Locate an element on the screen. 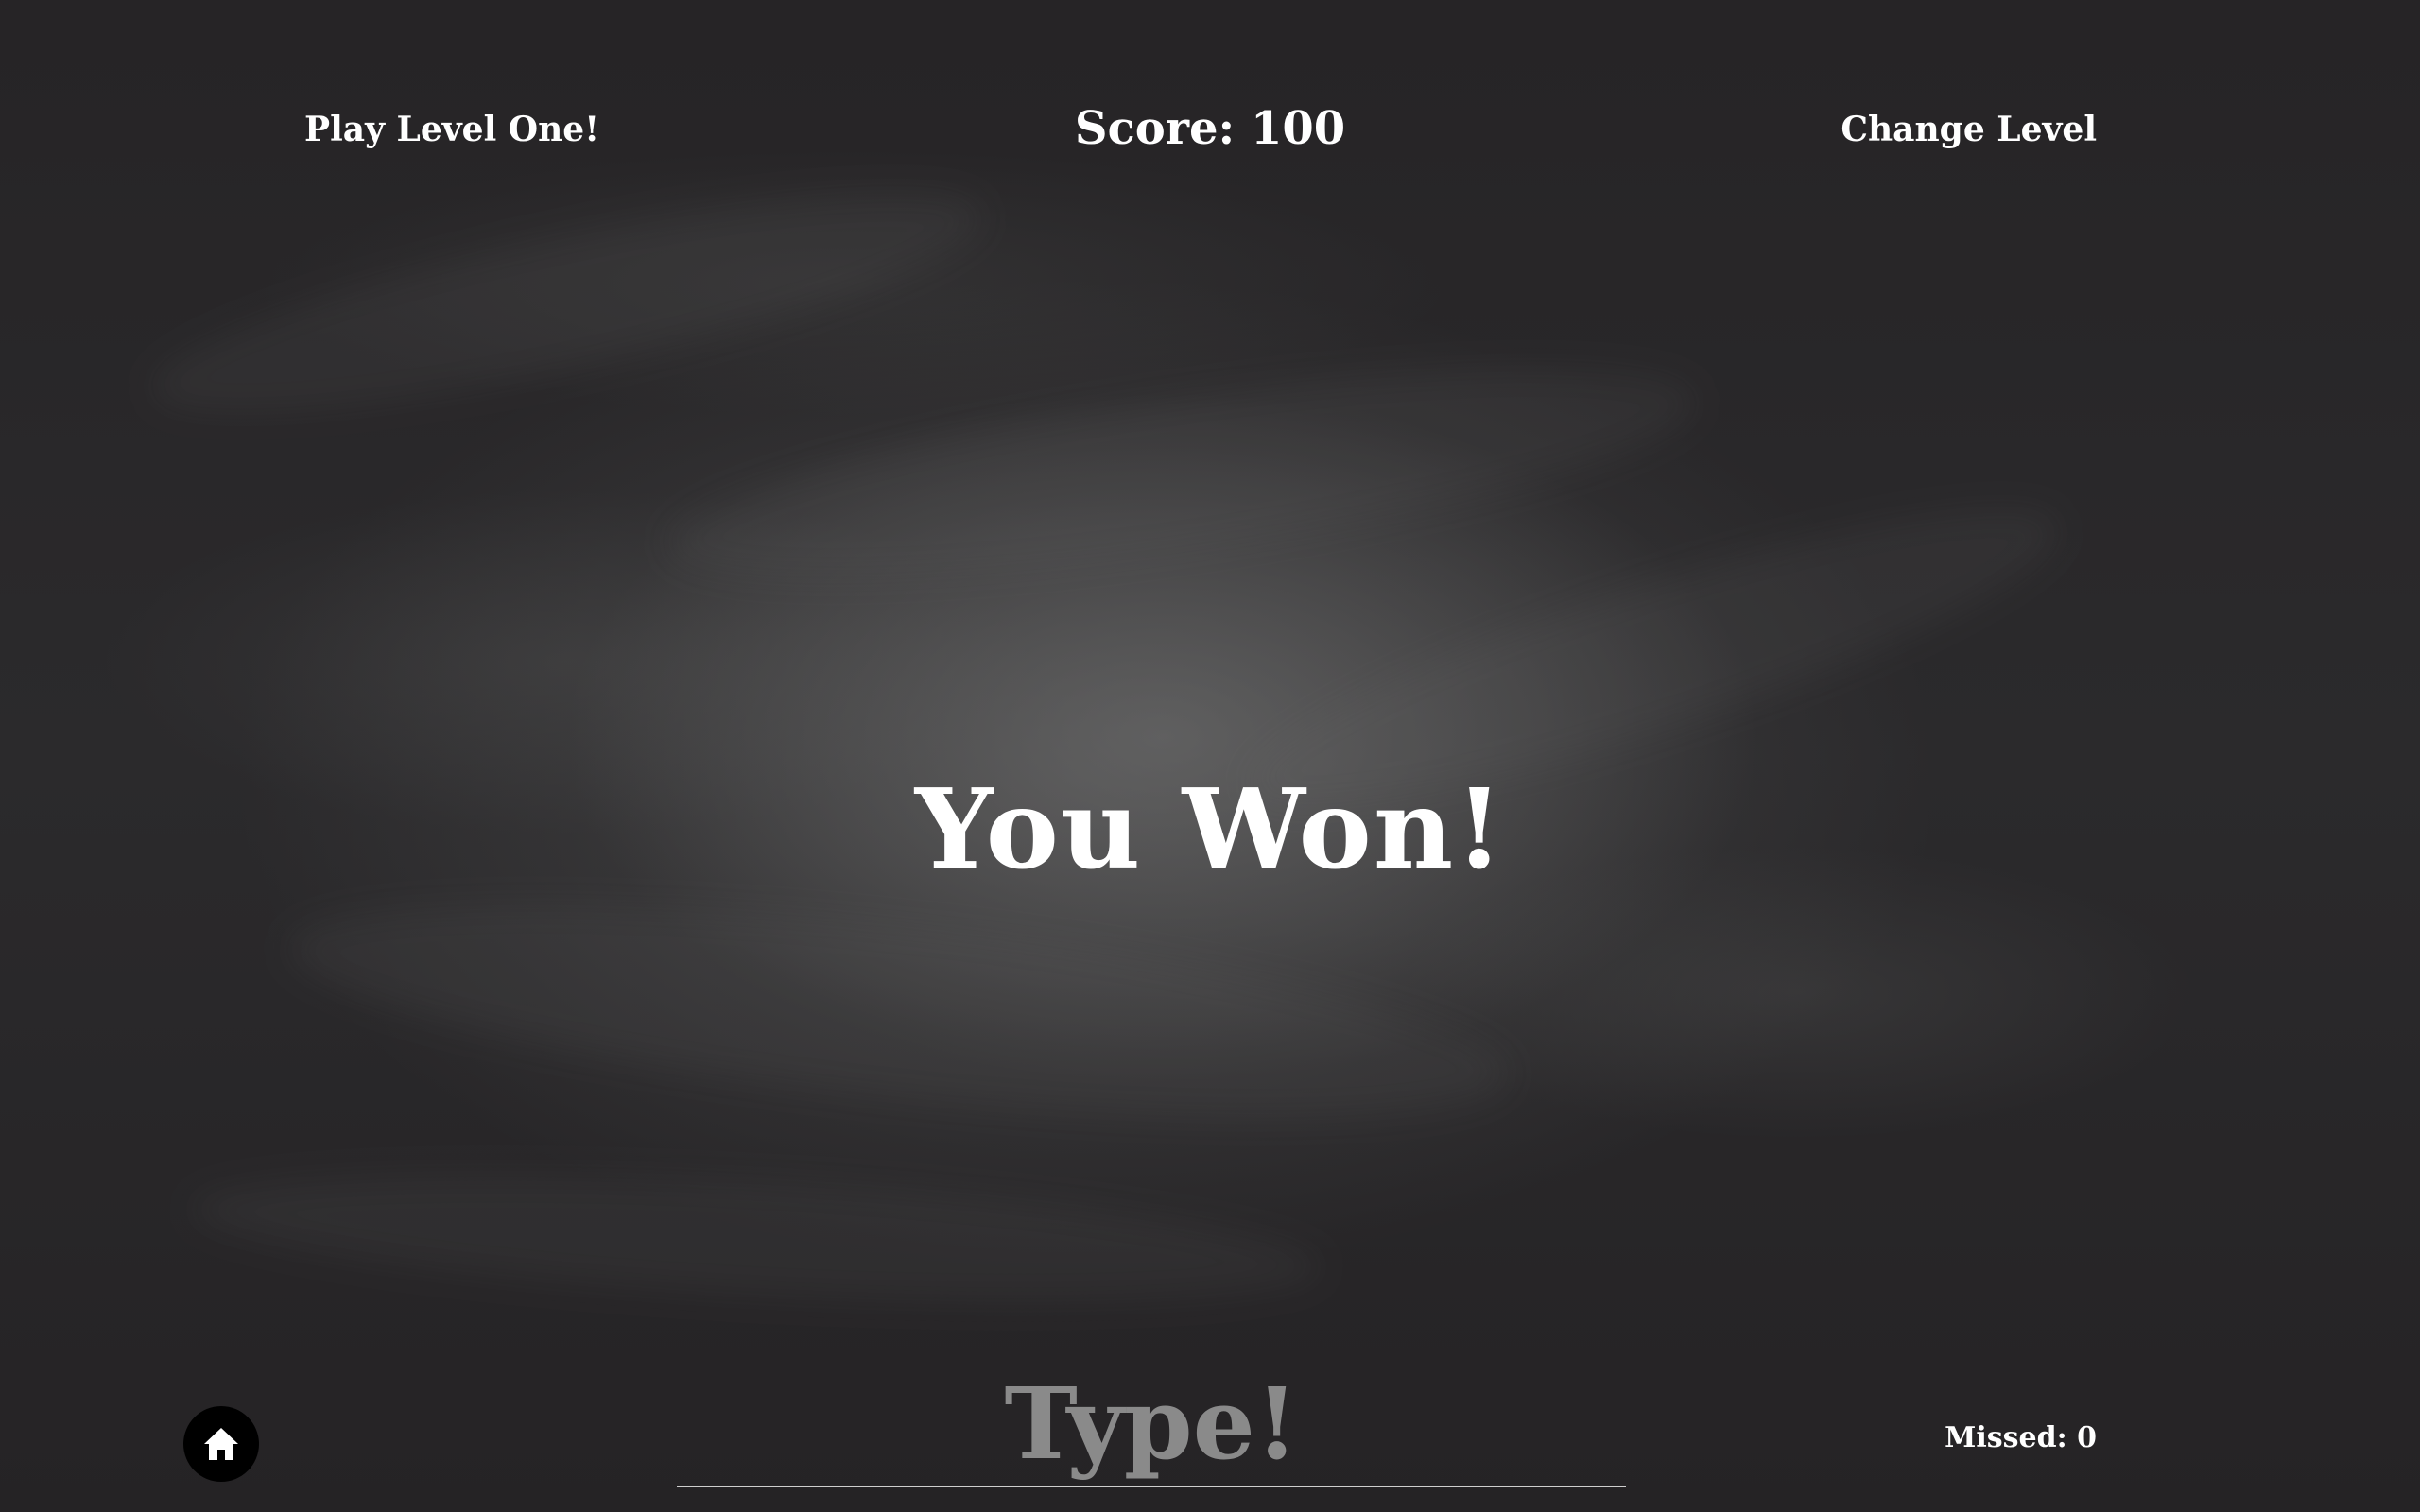  score-text: Score: 100 is located at coordinates (1210, 128).